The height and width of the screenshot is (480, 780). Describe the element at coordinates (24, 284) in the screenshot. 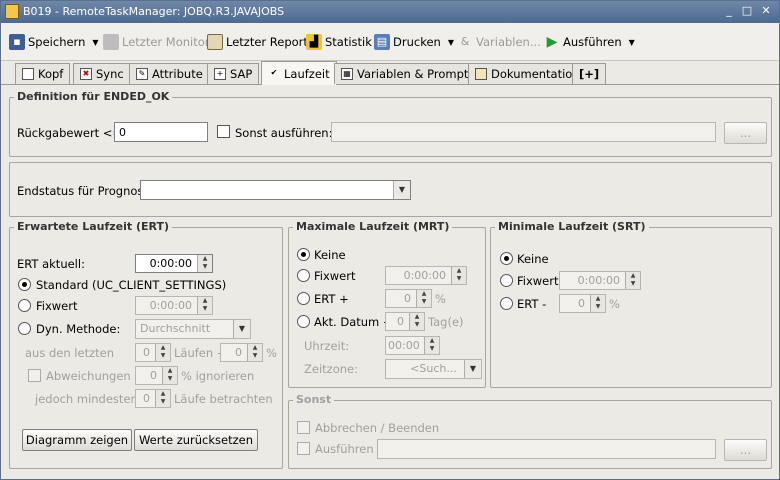

I see `ert-standard-radio` at that location.